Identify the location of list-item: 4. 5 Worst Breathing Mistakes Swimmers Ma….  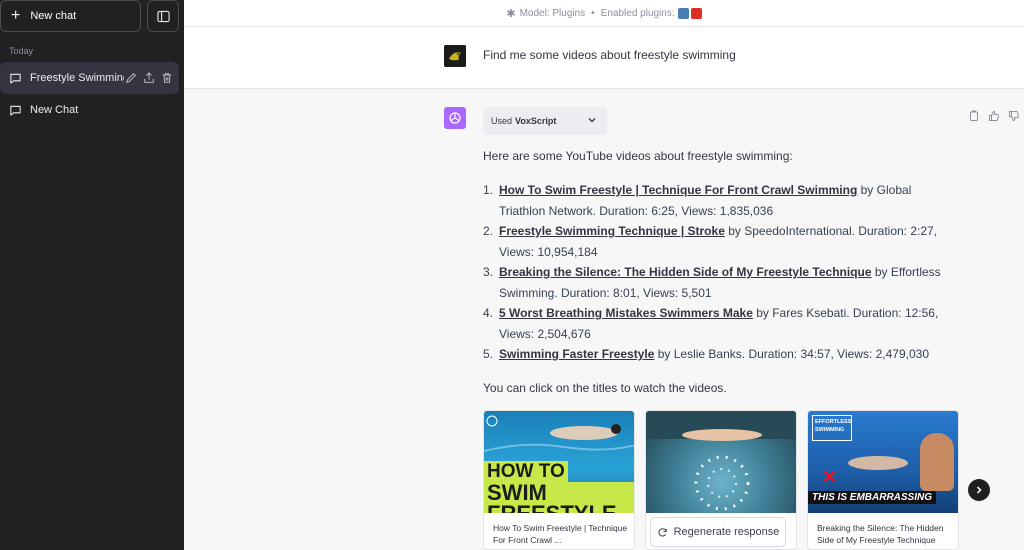
(718, 323).